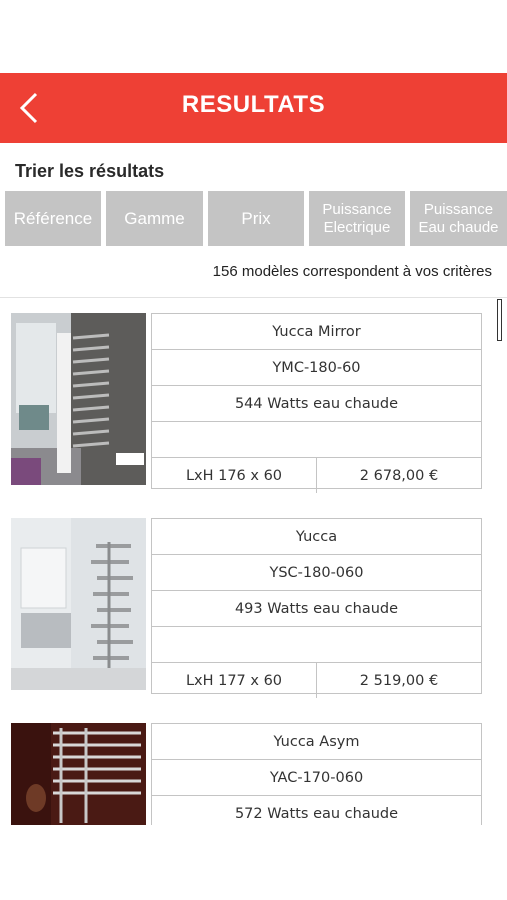  I want to click on sort-puissance-electrique-label: Puissance Electrique, so click(356, 219).